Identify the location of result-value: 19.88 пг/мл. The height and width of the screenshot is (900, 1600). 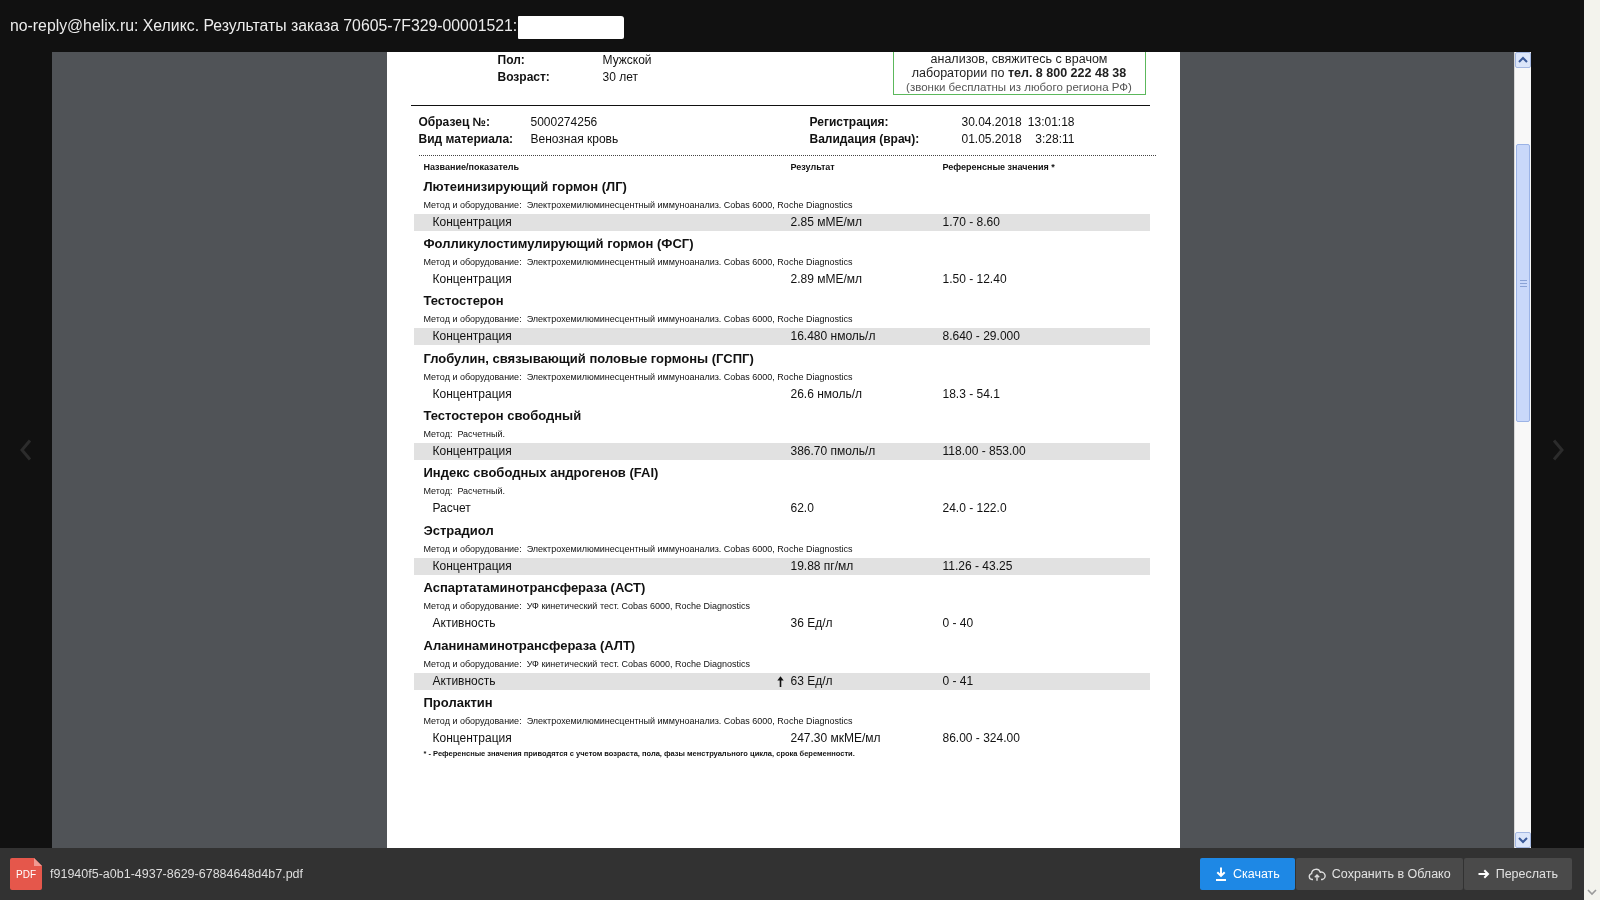
(822, 566).